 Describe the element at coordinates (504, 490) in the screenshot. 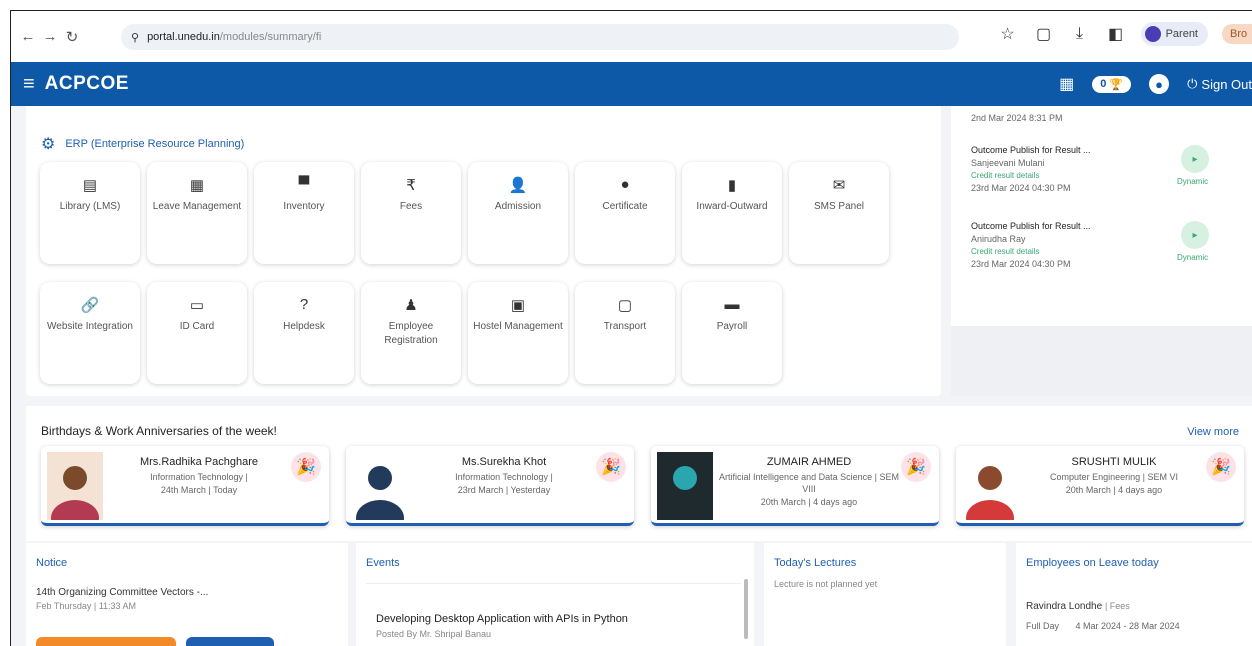

I see `person-date: 23rd March | Yesterday` at that location.